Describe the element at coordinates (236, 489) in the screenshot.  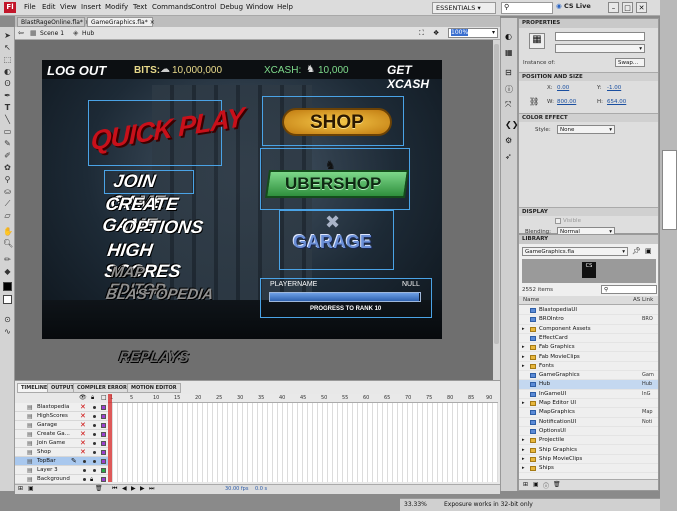
I see `fps-value: 30.00 fps` at that location.